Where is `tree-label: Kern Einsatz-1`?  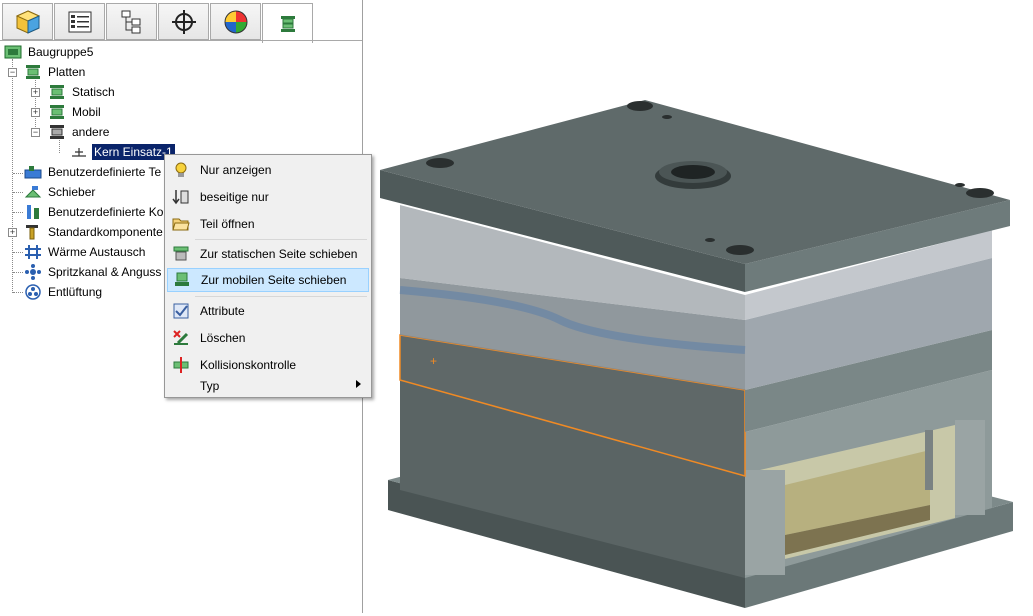 tree-label: Kern Einsatz-1 is located at coordinates (133, 152).